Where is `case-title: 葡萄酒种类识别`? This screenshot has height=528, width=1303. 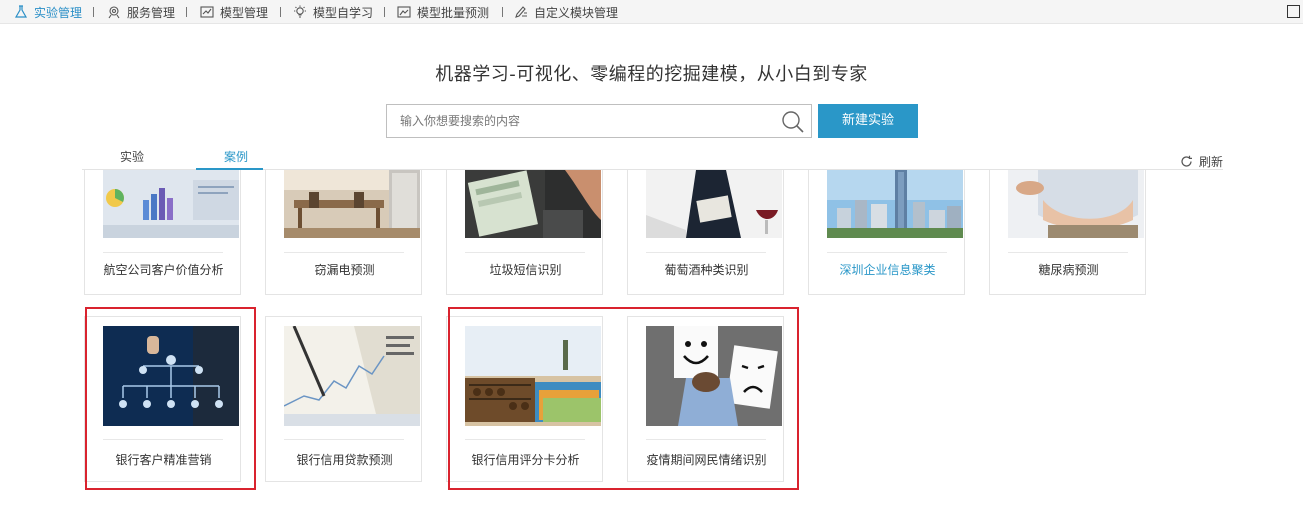 case-title: 葡萄酒种类识别 is located at coordinates (706, 270).